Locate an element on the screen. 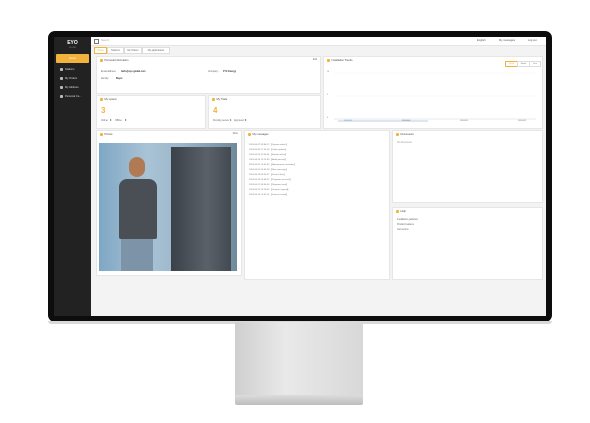 Image resolution: width=590 pixels, height=423 pixels. my-trade-title: My Trade is located at coordinates (222, 99).